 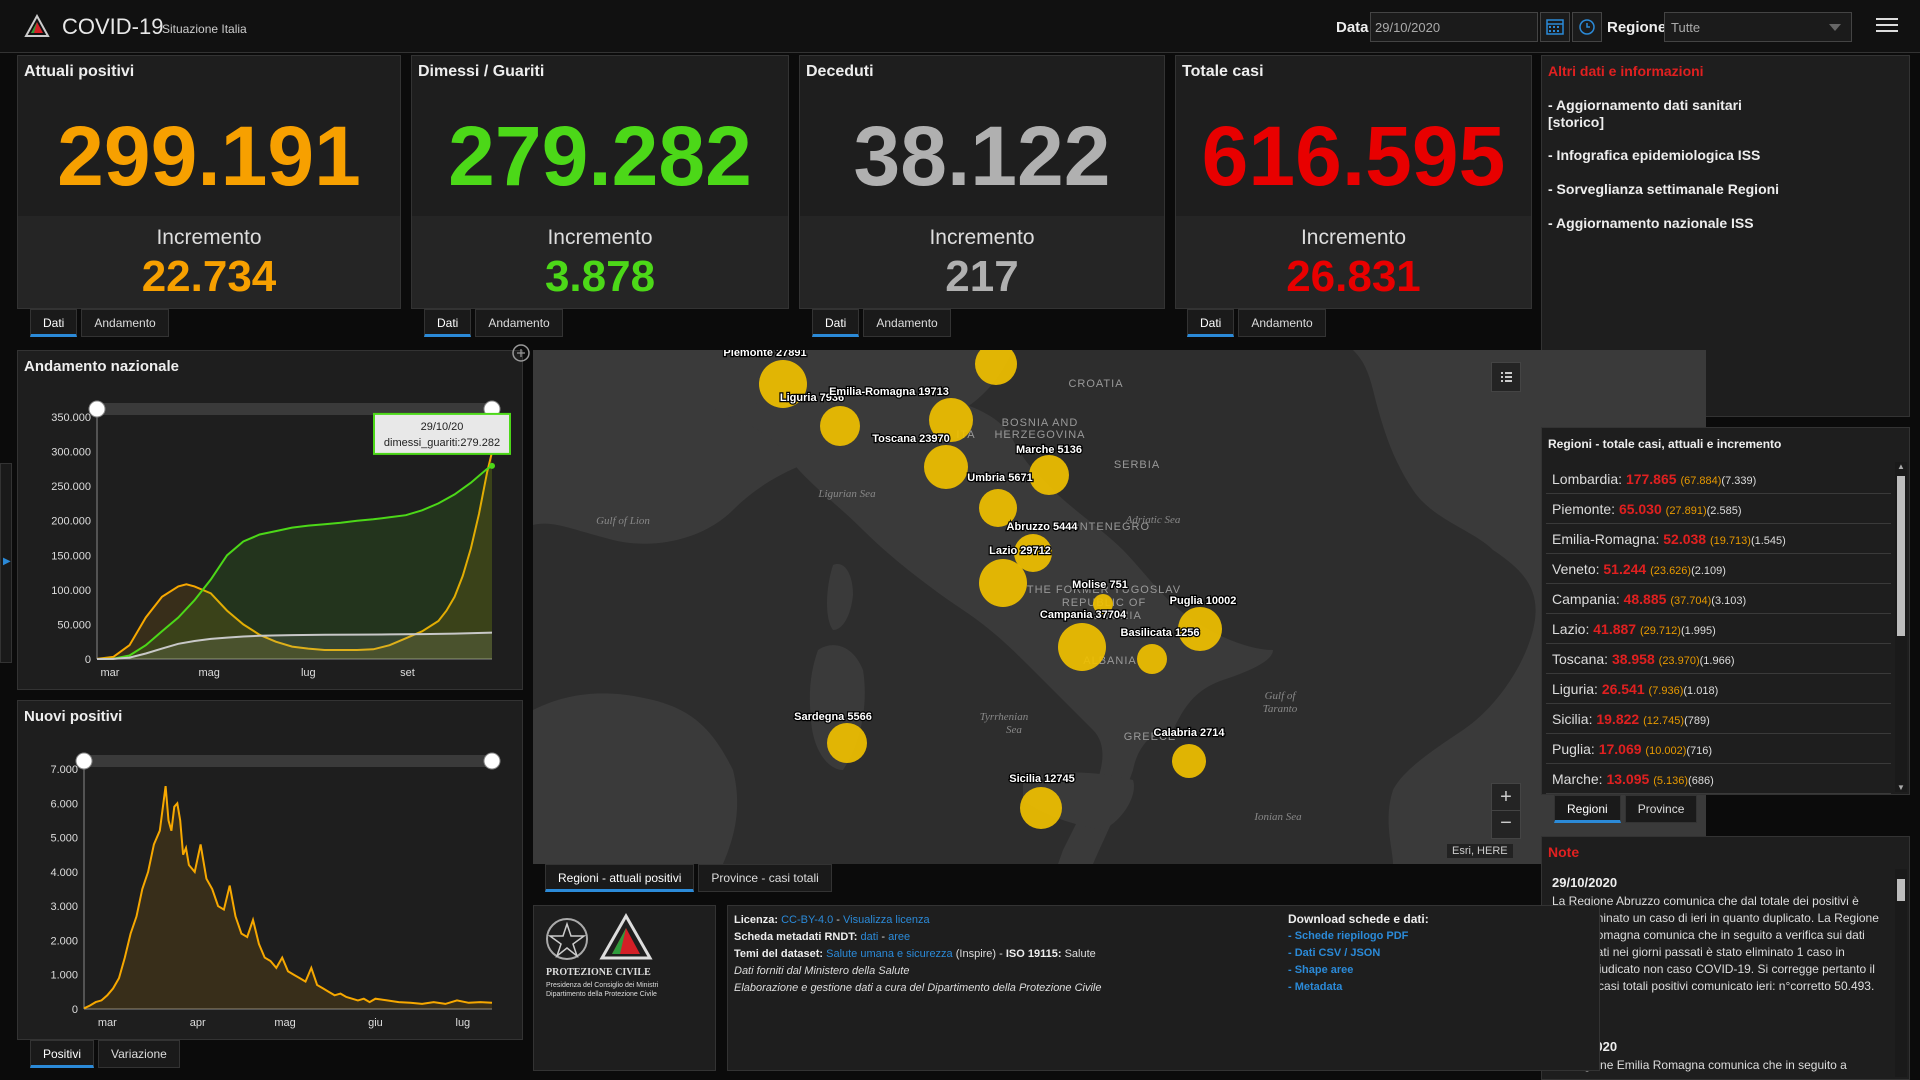 I want to click on metadata-dati-link: dati, so click(x=870, y=937).